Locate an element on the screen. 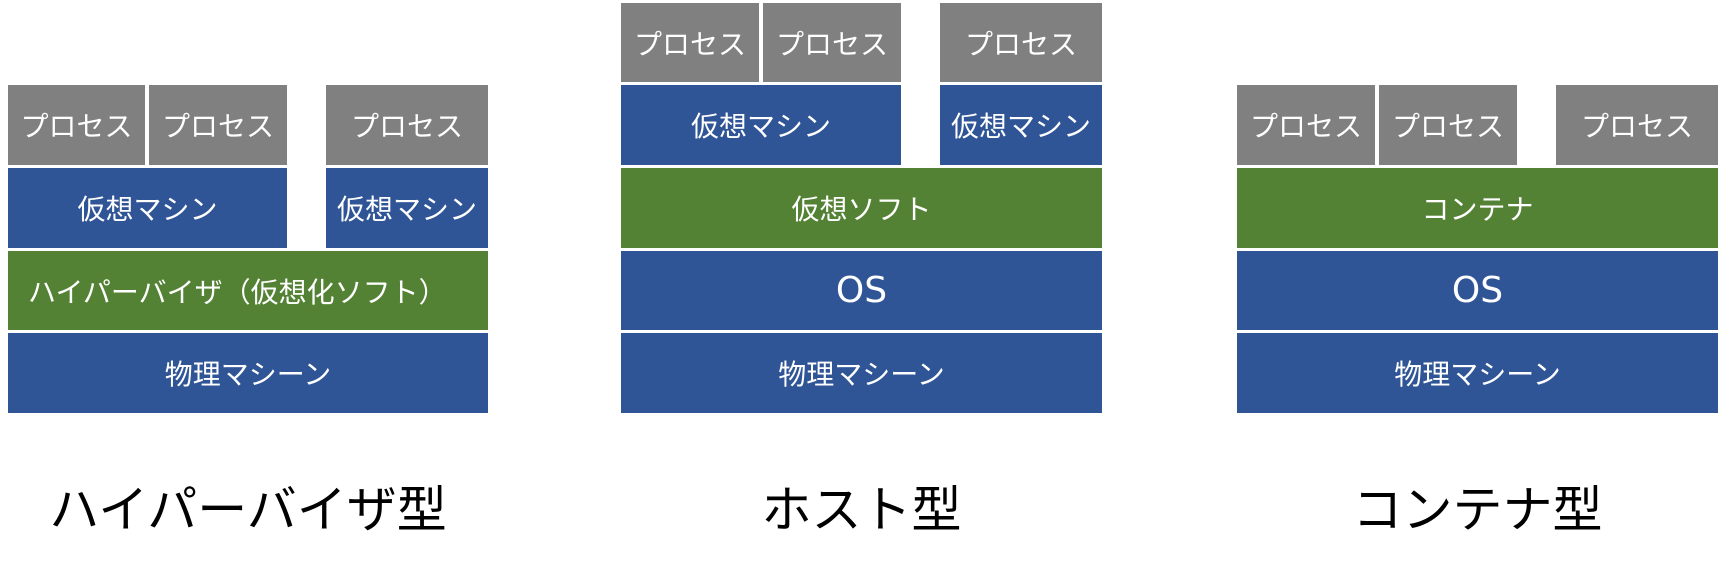 Image resolution: width=1721 pixels, height=573 pixels. host-caption: ホスト型 is located at coordinates (861, 510).